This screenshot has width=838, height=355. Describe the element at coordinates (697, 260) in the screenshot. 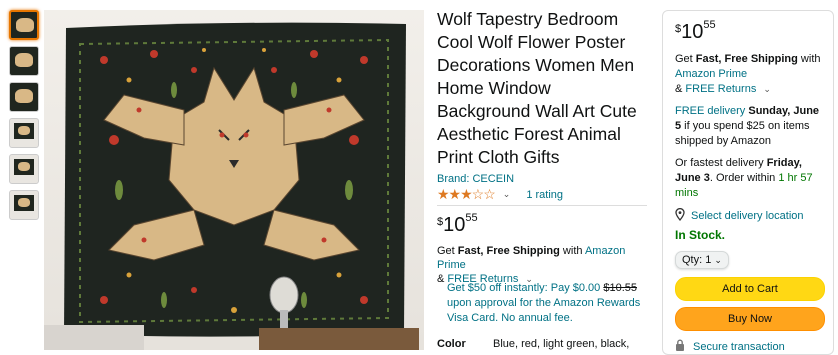

I see `quantity-label: Qty: 1` at that location.